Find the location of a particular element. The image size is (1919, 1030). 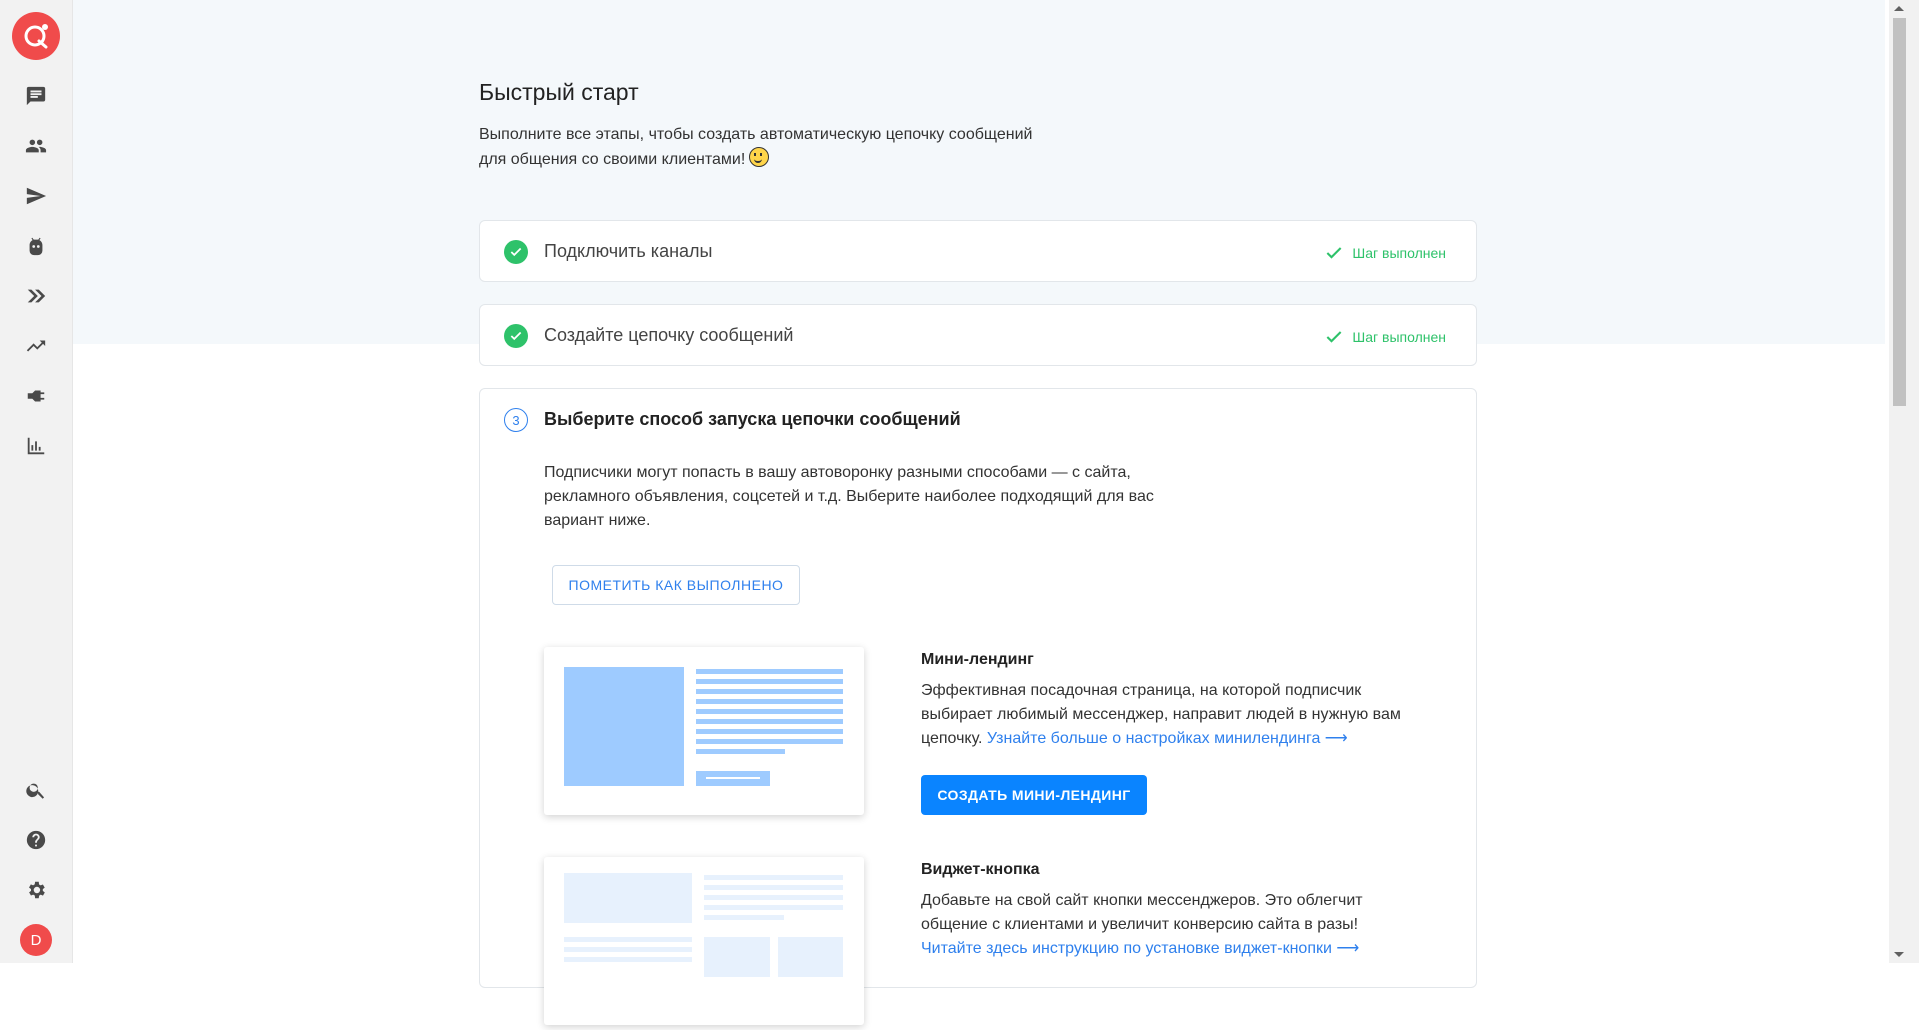

avatar: D is located at coordinates (36, 940).